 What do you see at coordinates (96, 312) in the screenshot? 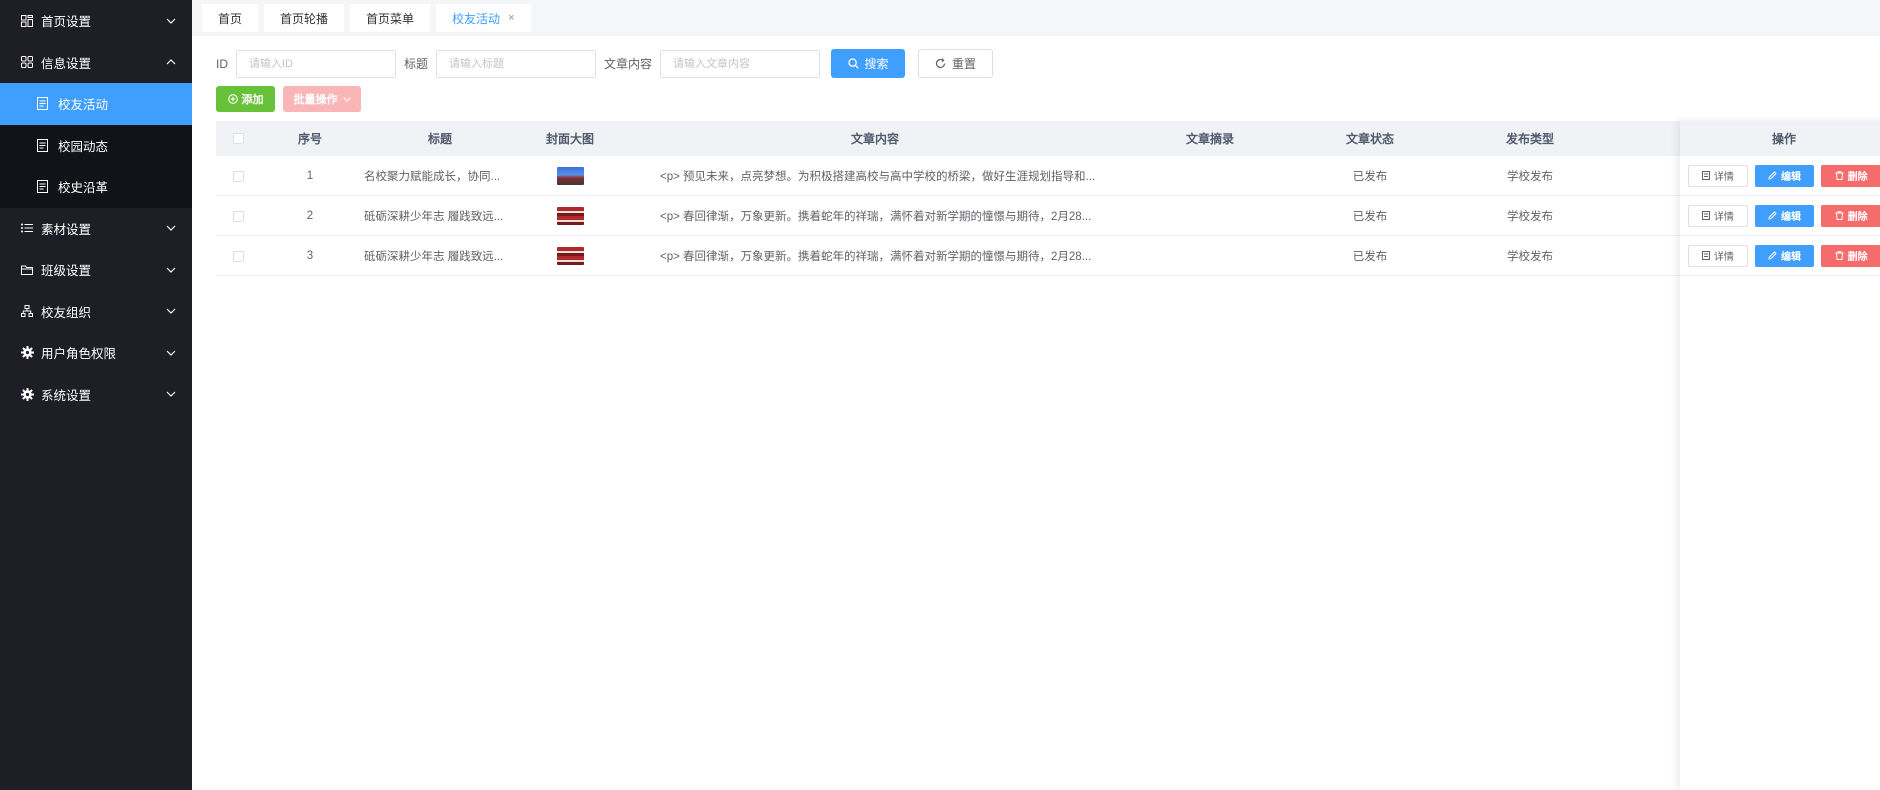
I see `sidebar-item-alumni-org: 校友组织` at bounding box center [96, 312].